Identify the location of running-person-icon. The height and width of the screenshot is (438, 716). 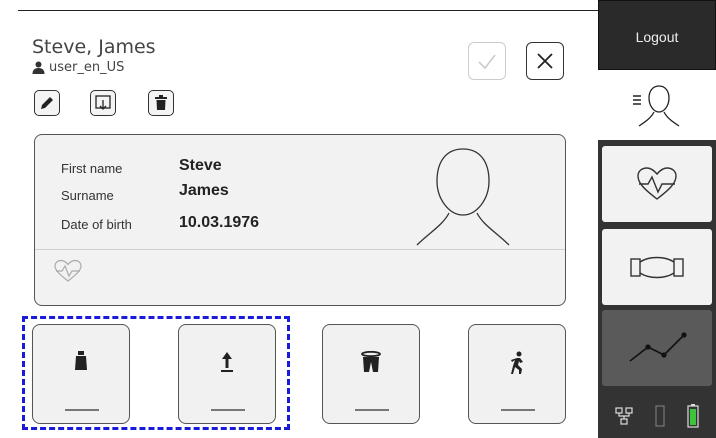
(517, 362).